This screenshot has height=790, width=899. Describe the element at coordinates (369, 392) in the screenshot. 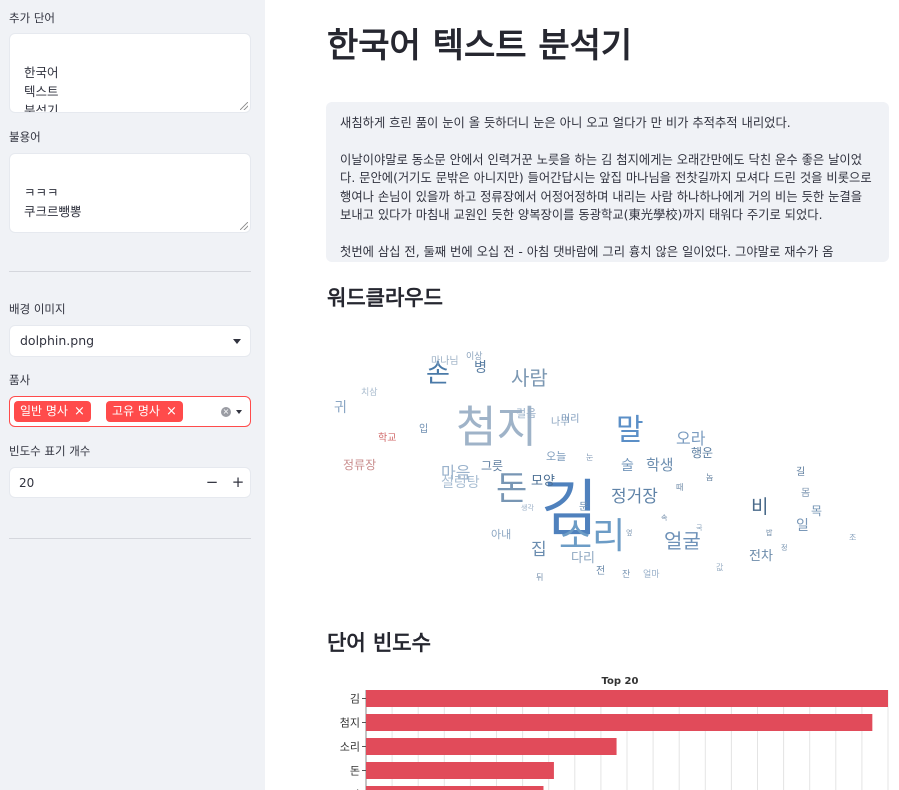

I see `wordcloud-word: 치삼` at that location.